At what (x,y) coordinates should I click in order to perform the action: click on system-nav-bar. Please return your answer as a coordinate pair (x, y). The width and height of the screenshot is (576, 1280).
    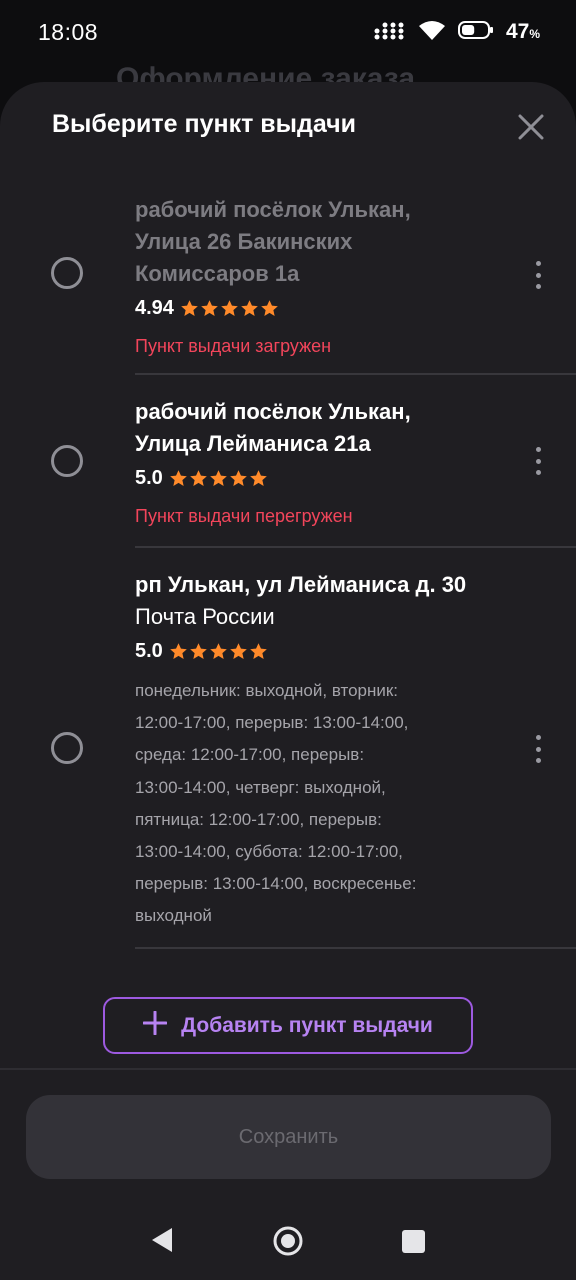
    Looking at the image, I should click on (288, 1240).